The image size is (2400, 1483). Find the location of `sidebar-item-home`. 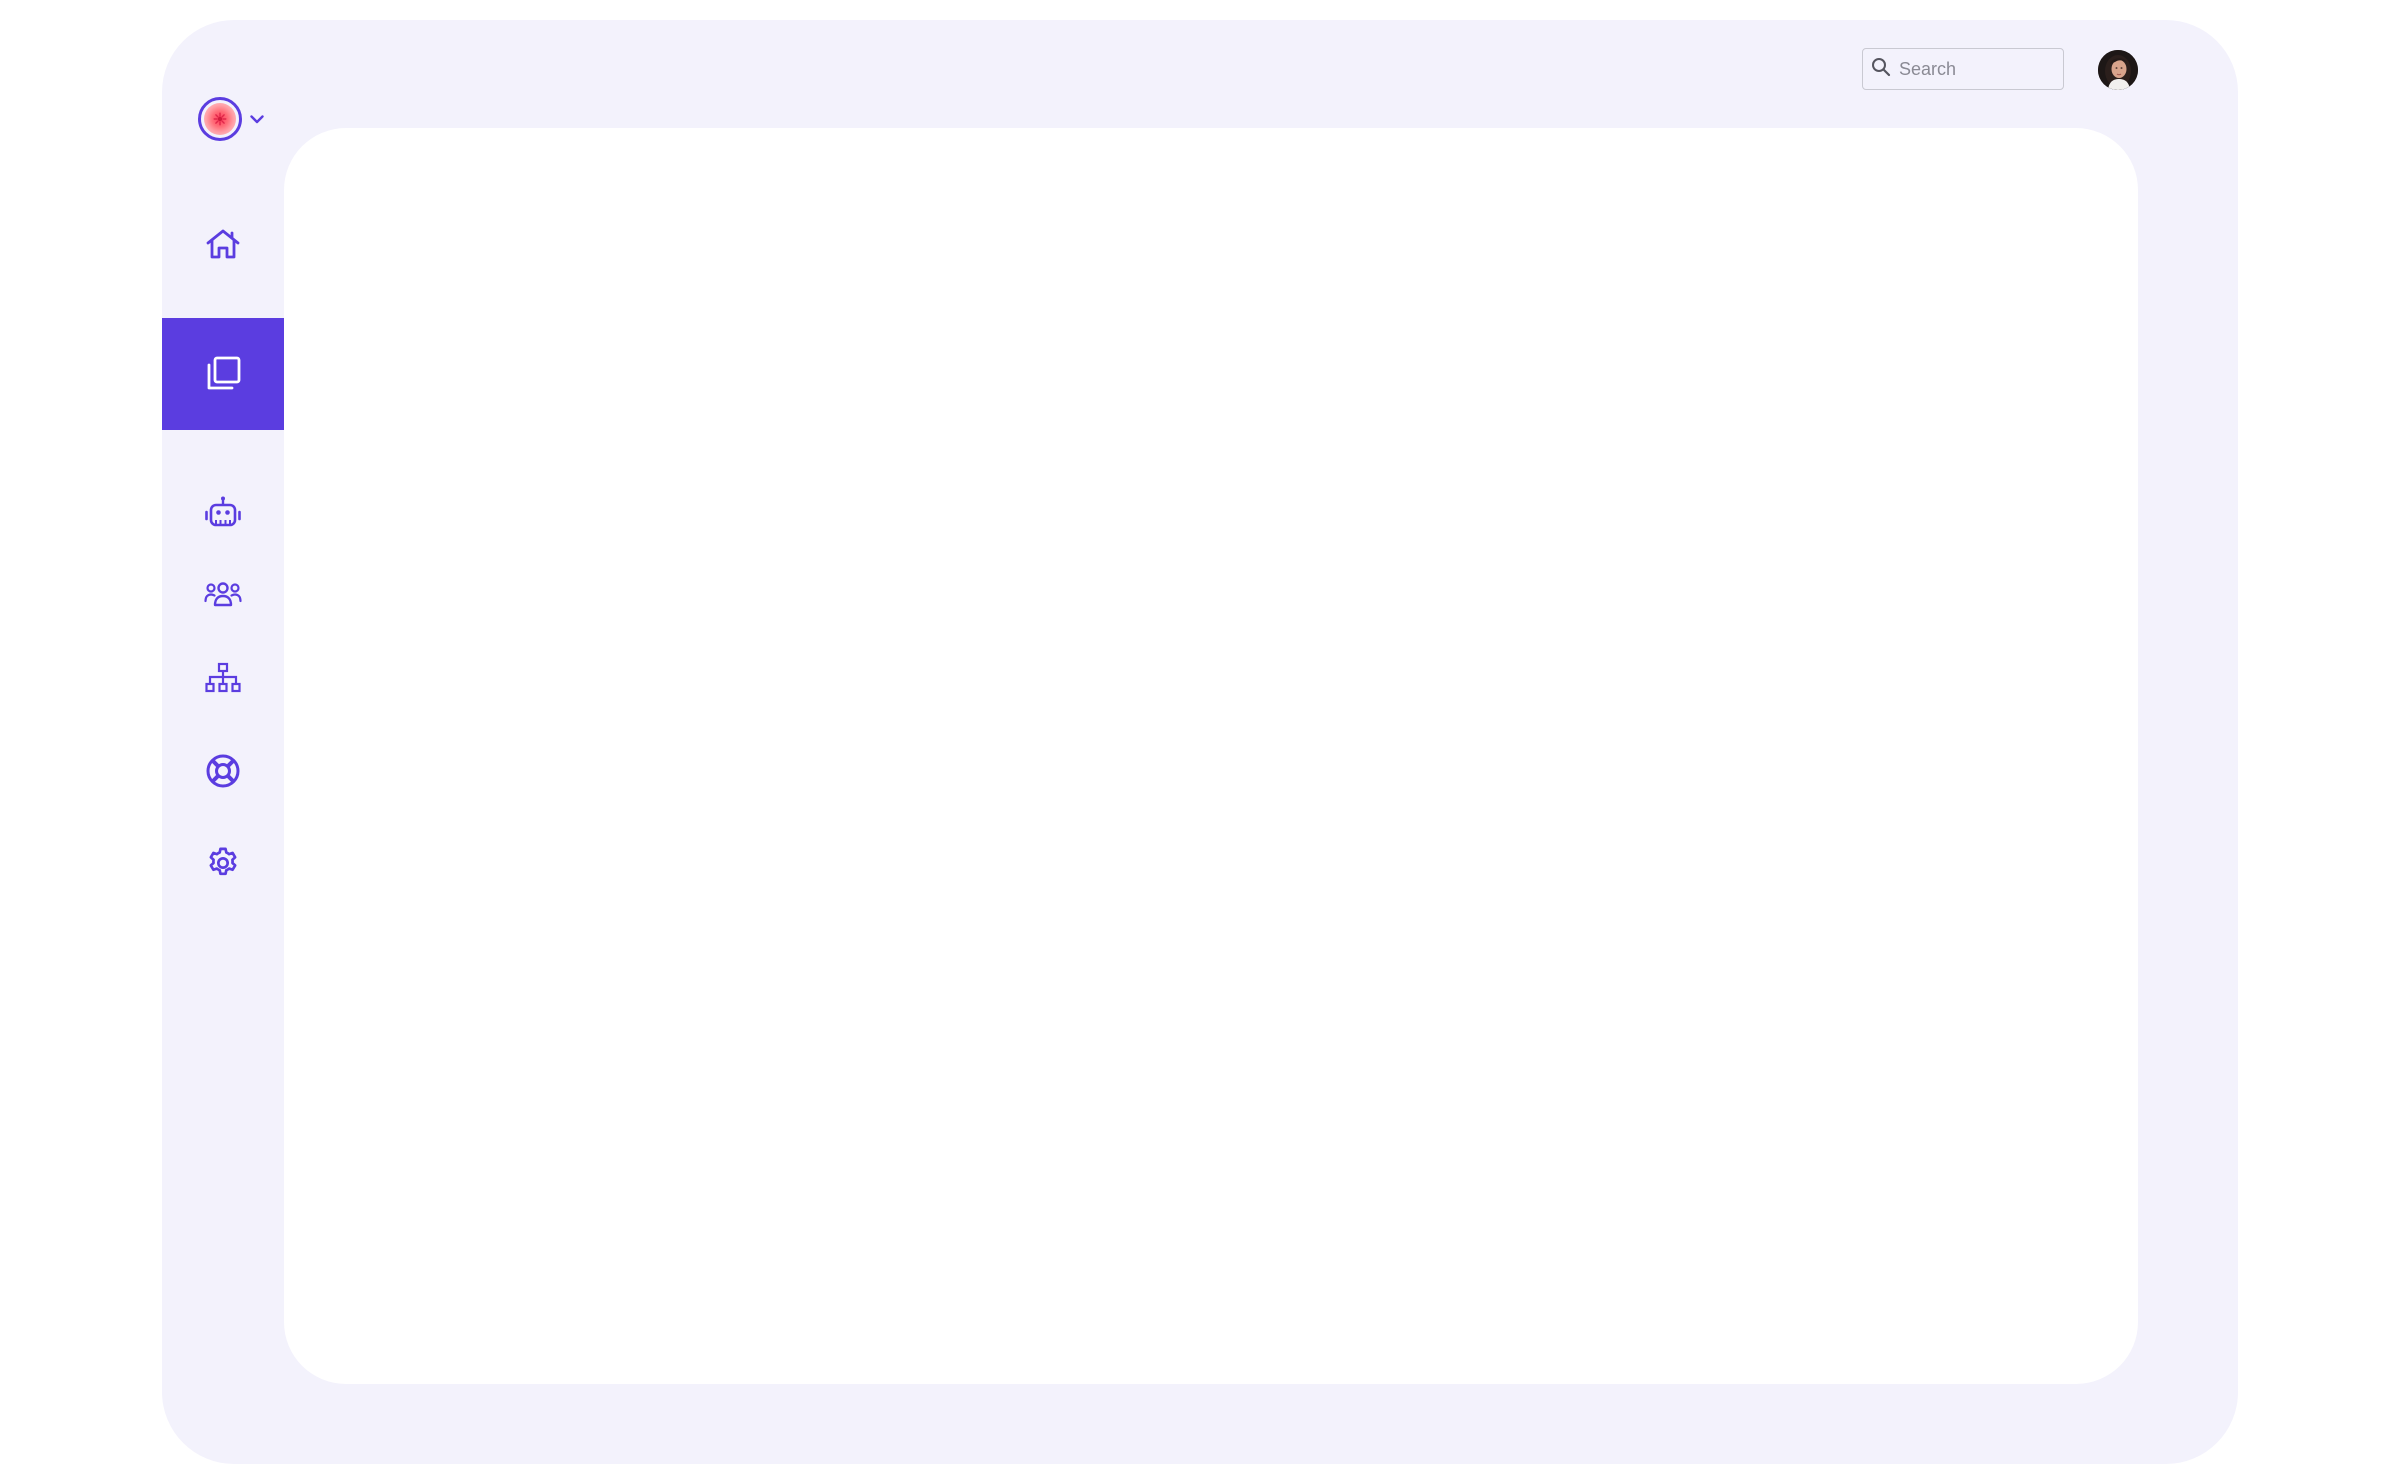

sidebar-item-home is located at coordinates (223, 244).